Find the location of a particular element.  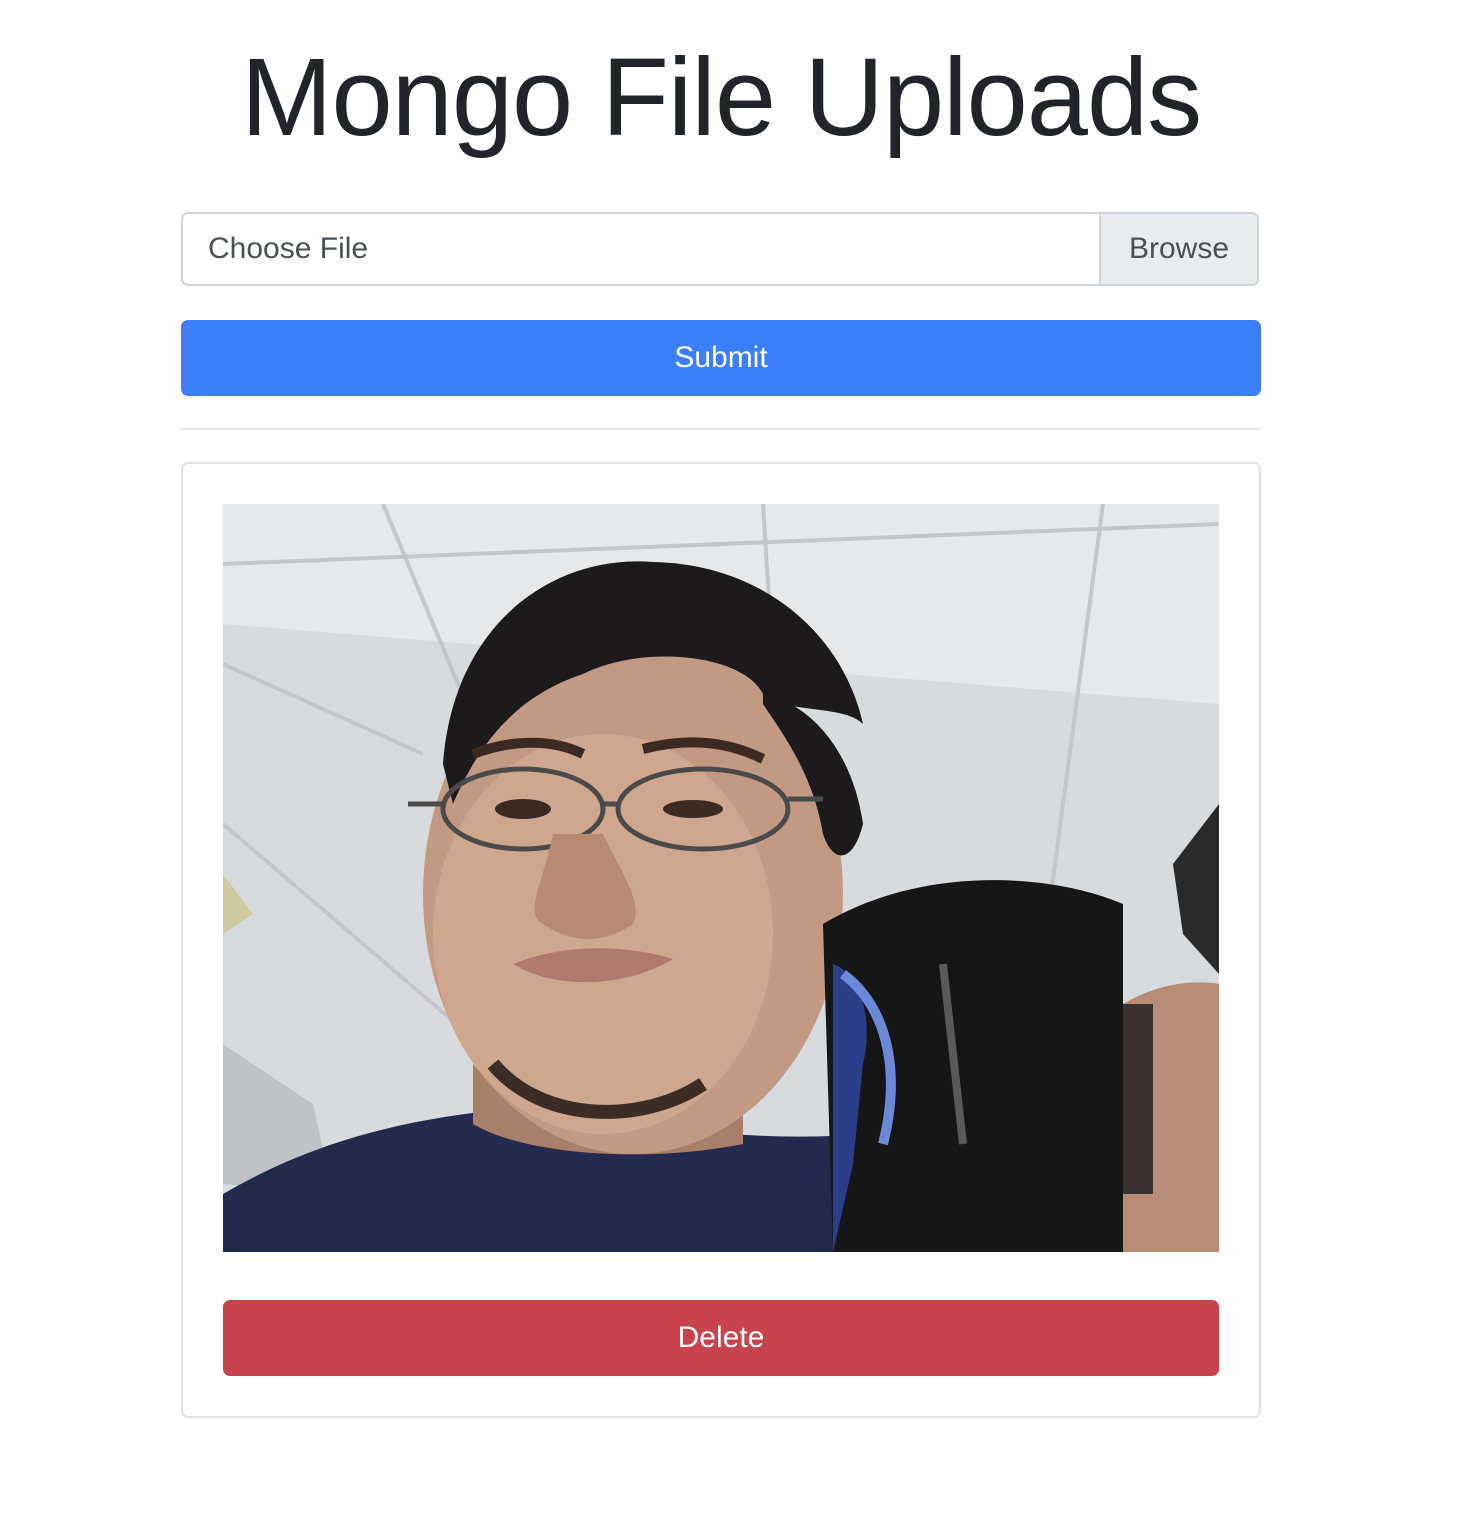

submit-button: Submit is located at coordinates (721, 358).